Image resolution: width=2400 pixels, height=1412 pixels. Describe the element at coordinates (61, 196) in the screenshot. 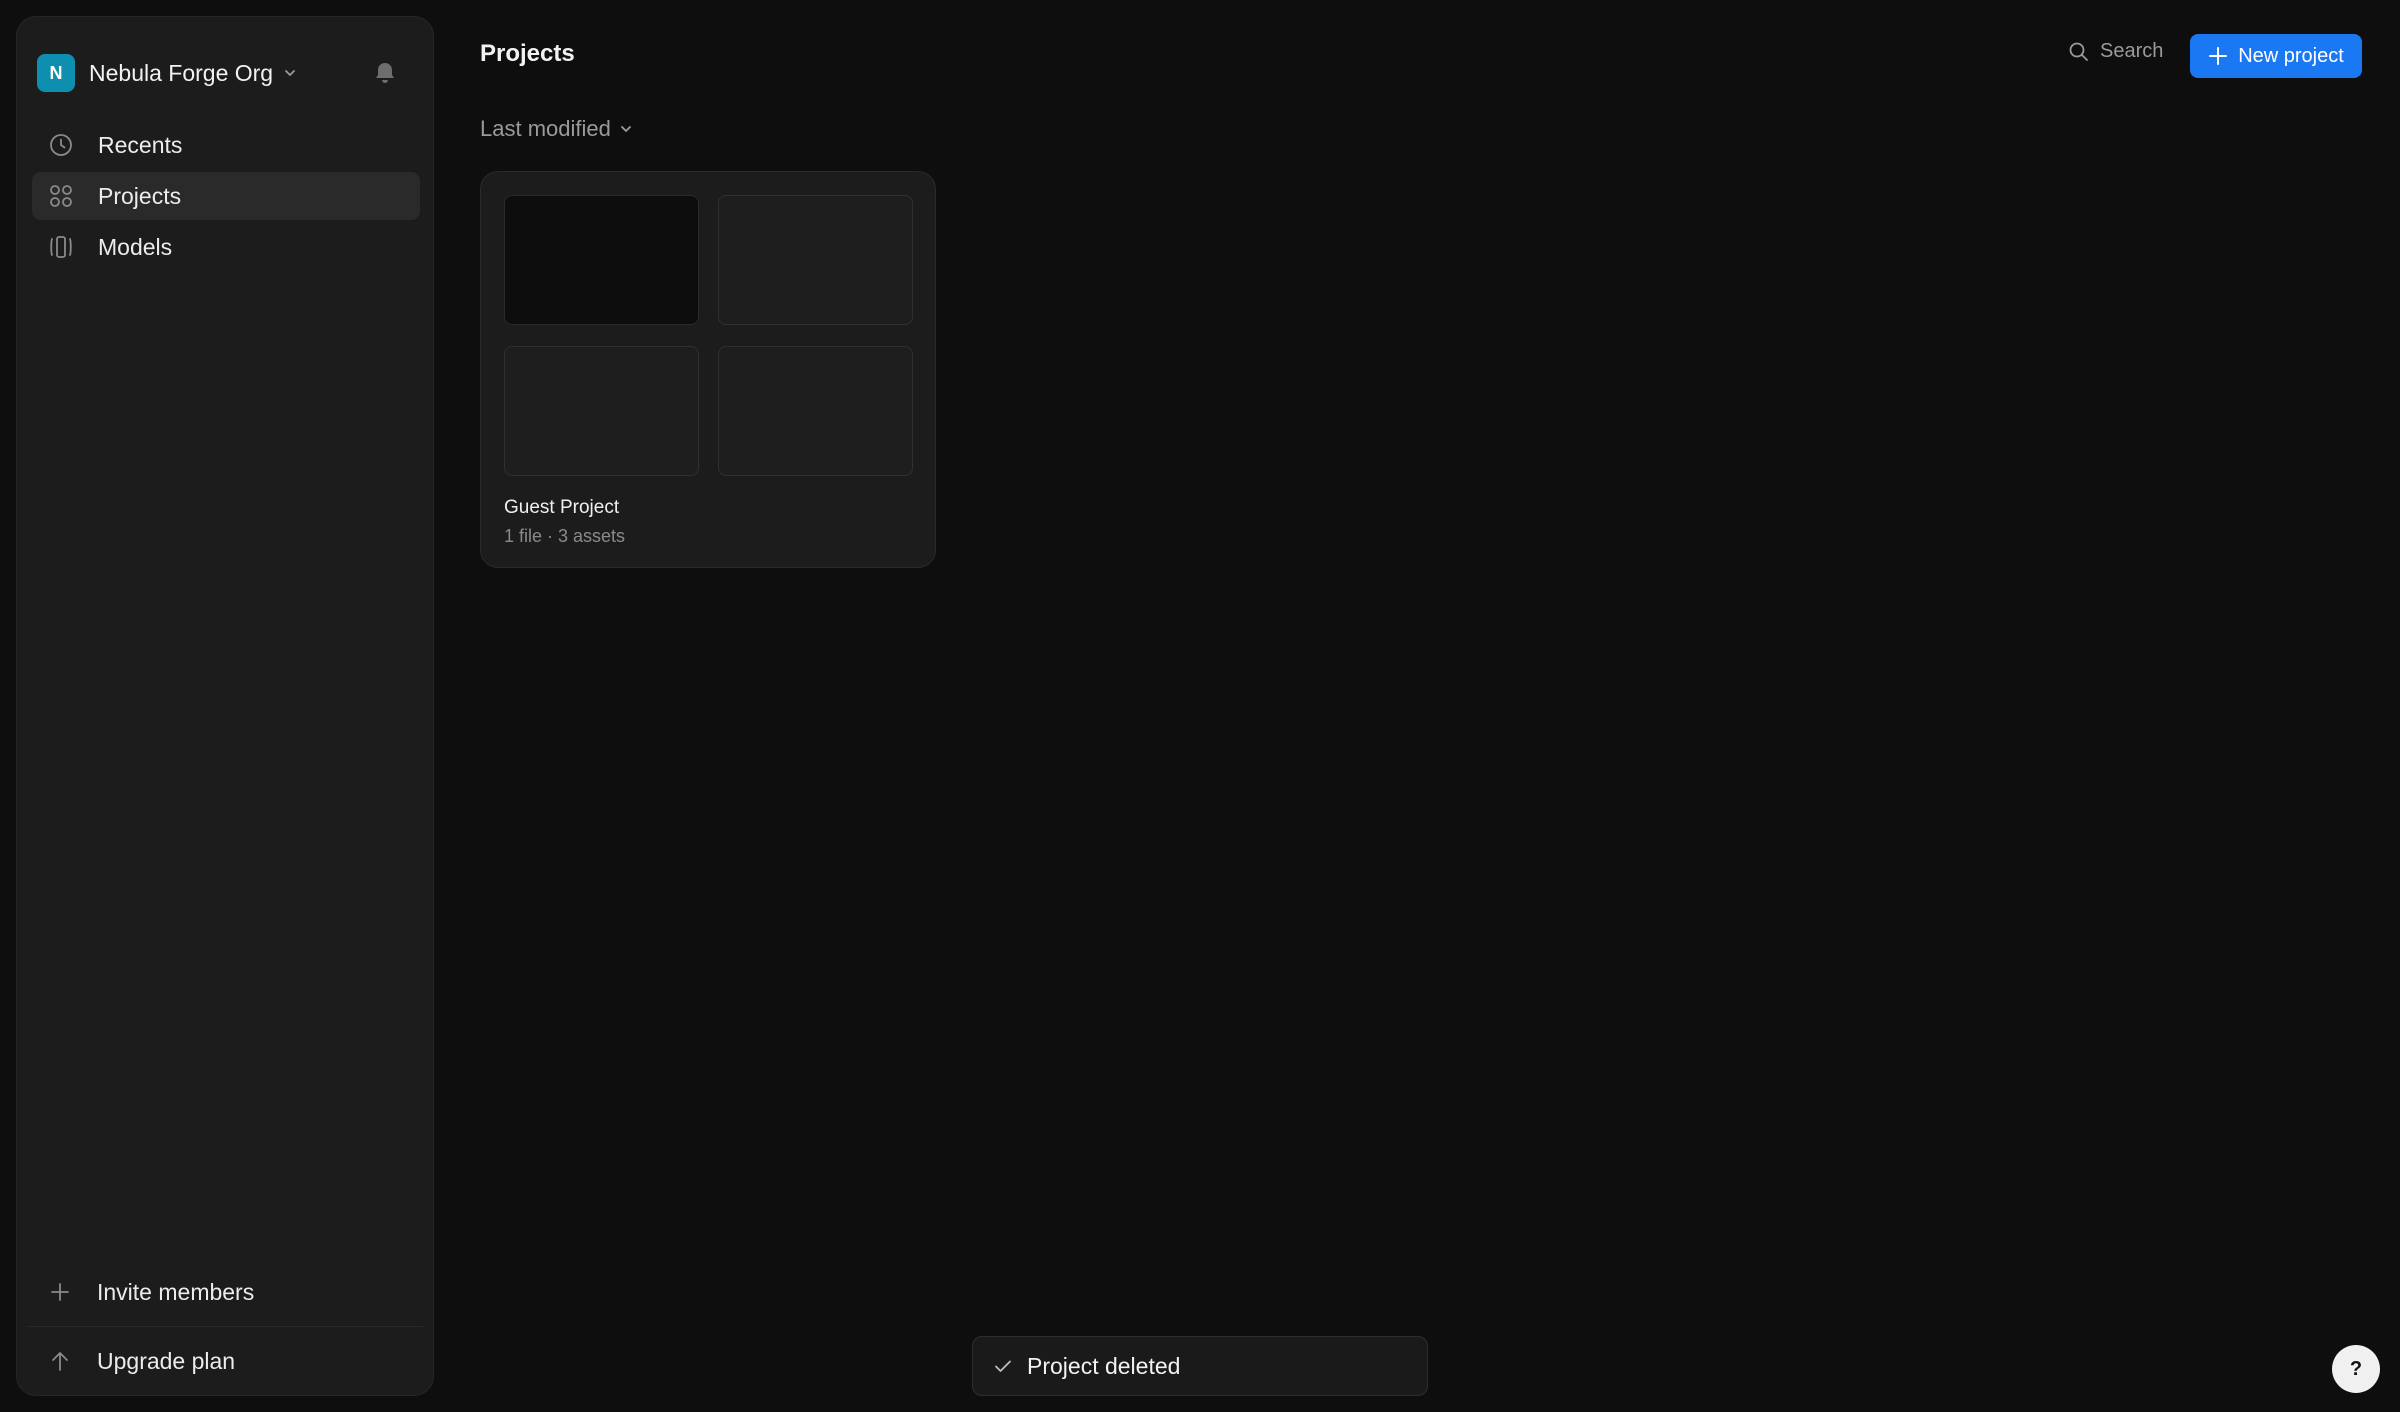

I see `grid-icon` at that location.